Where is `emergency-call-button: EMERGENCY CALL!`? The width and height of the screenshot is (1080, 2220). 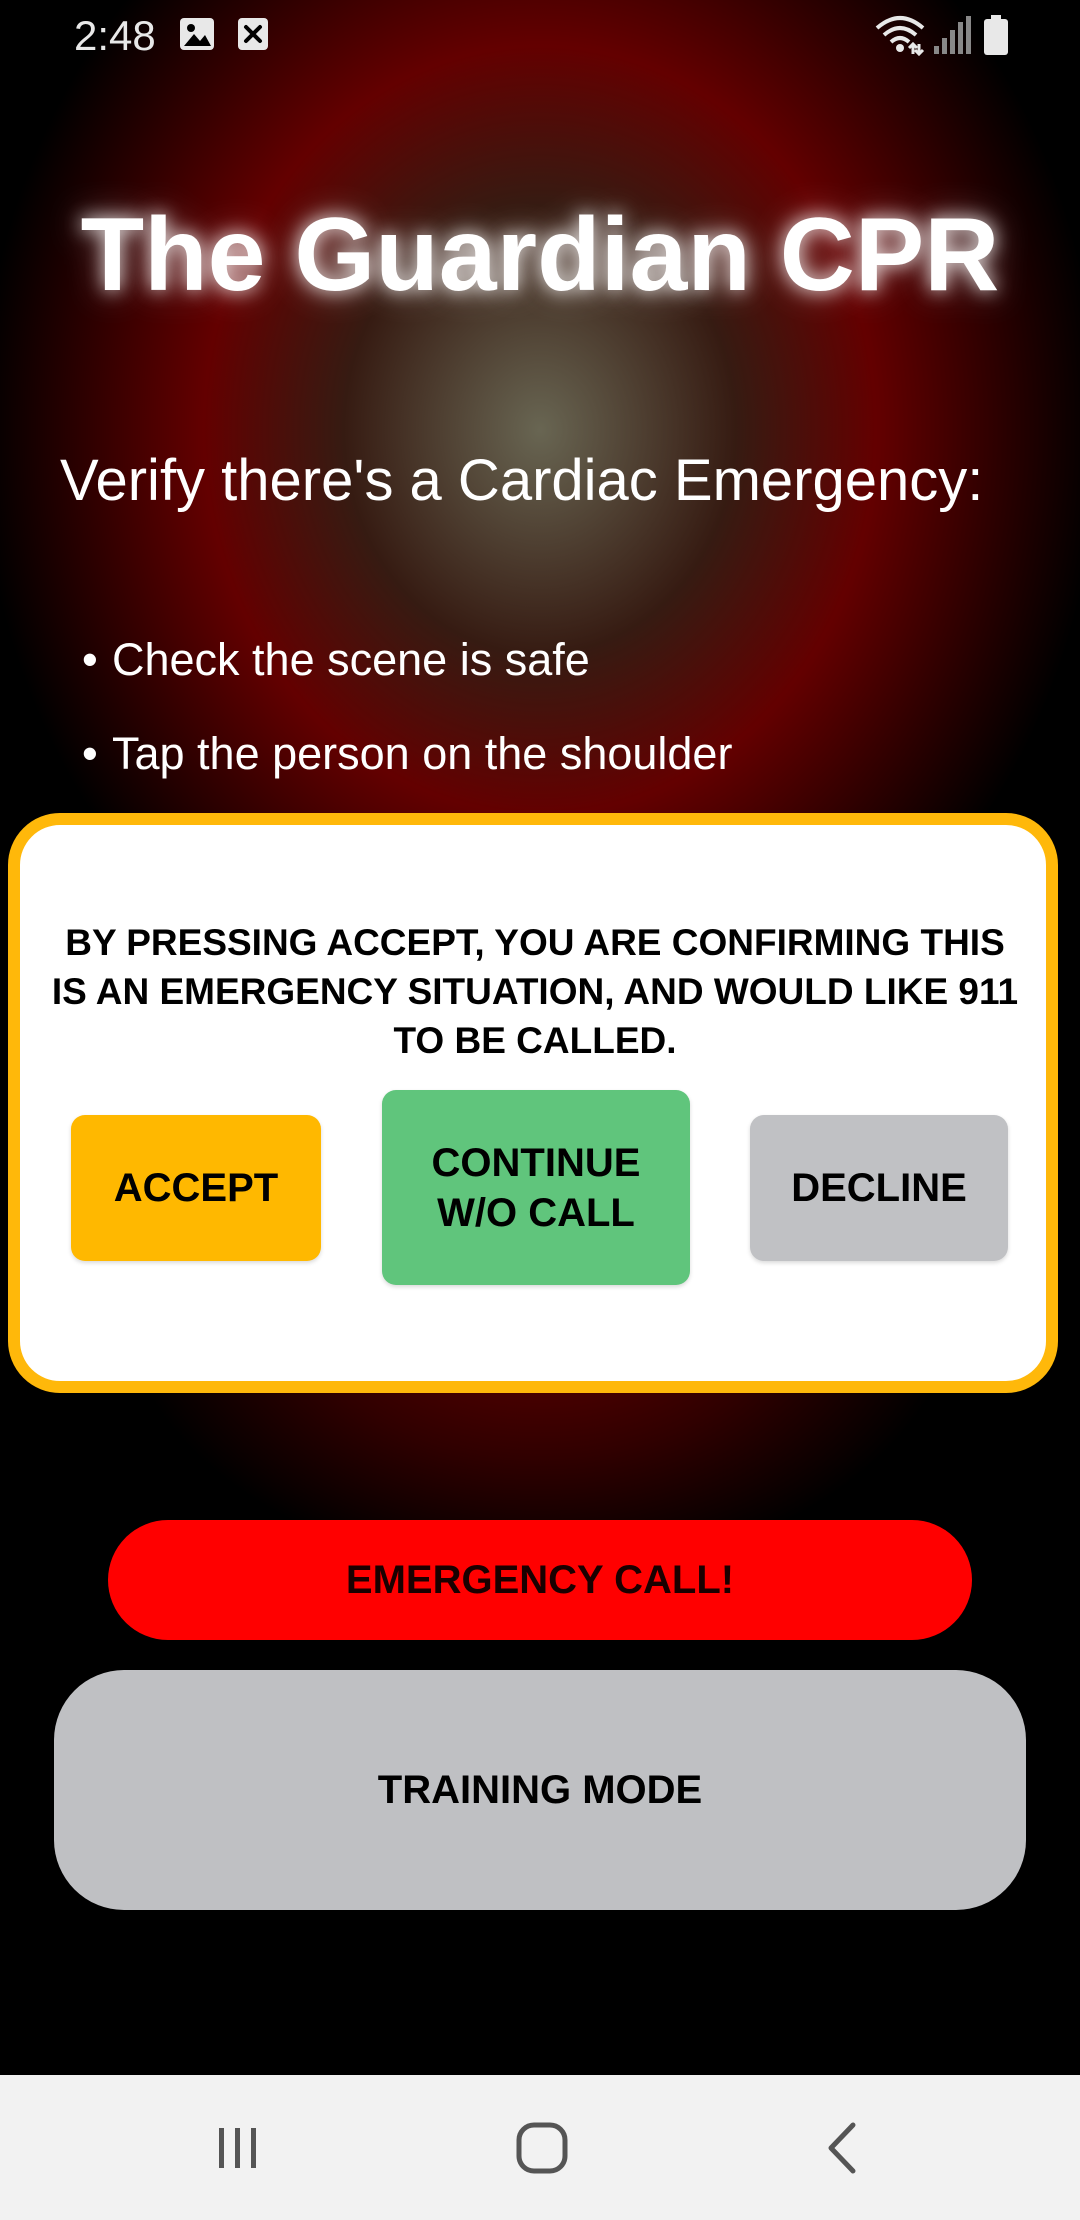 emergency-call-button: EMERGENCY CALL! is located at coordinates (540, 1580).